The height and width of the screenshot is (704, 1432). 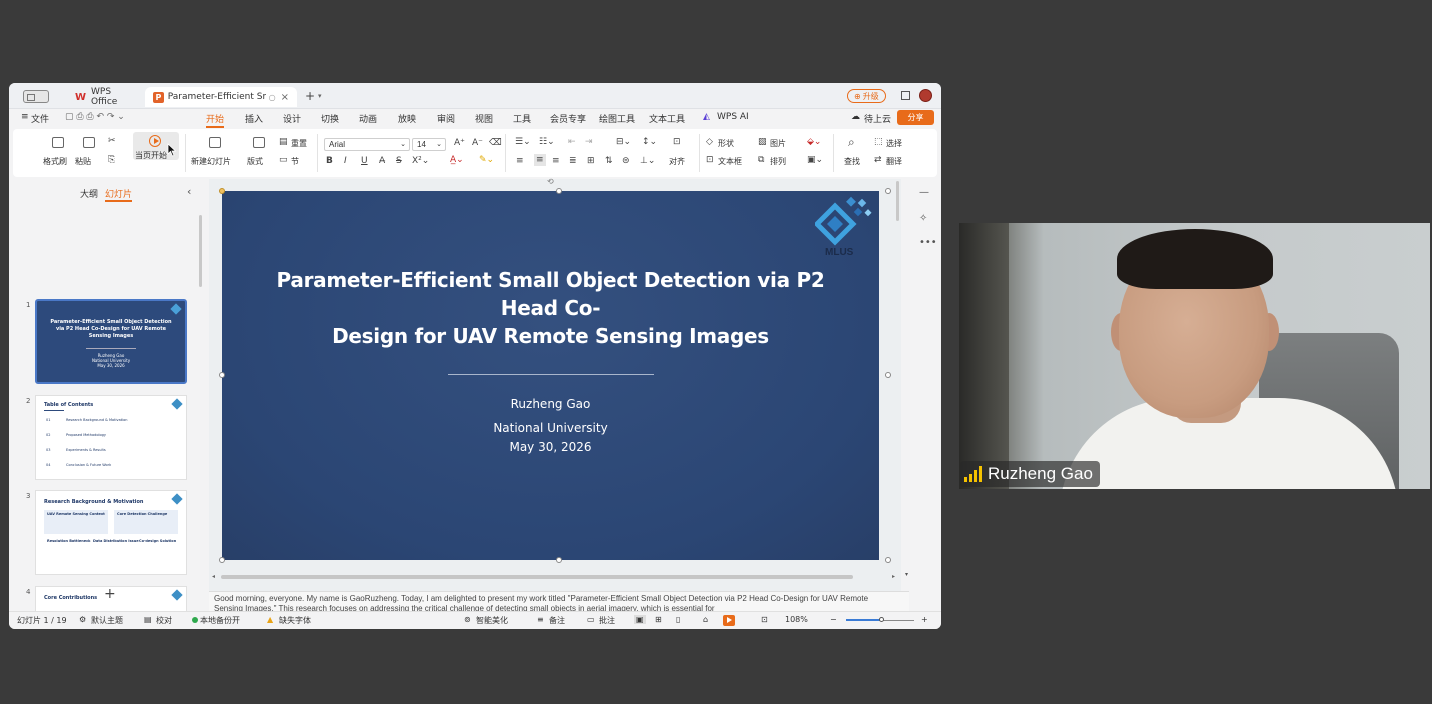 What do you see at coordinates (928, 242) in the screenshot?
I see `more-icon: •••` at bounding box center [928, 242].